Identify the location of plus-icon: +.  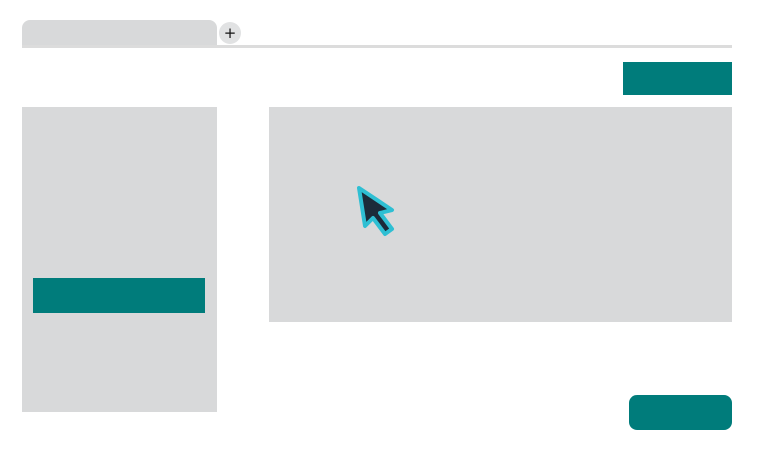
(230, 33).